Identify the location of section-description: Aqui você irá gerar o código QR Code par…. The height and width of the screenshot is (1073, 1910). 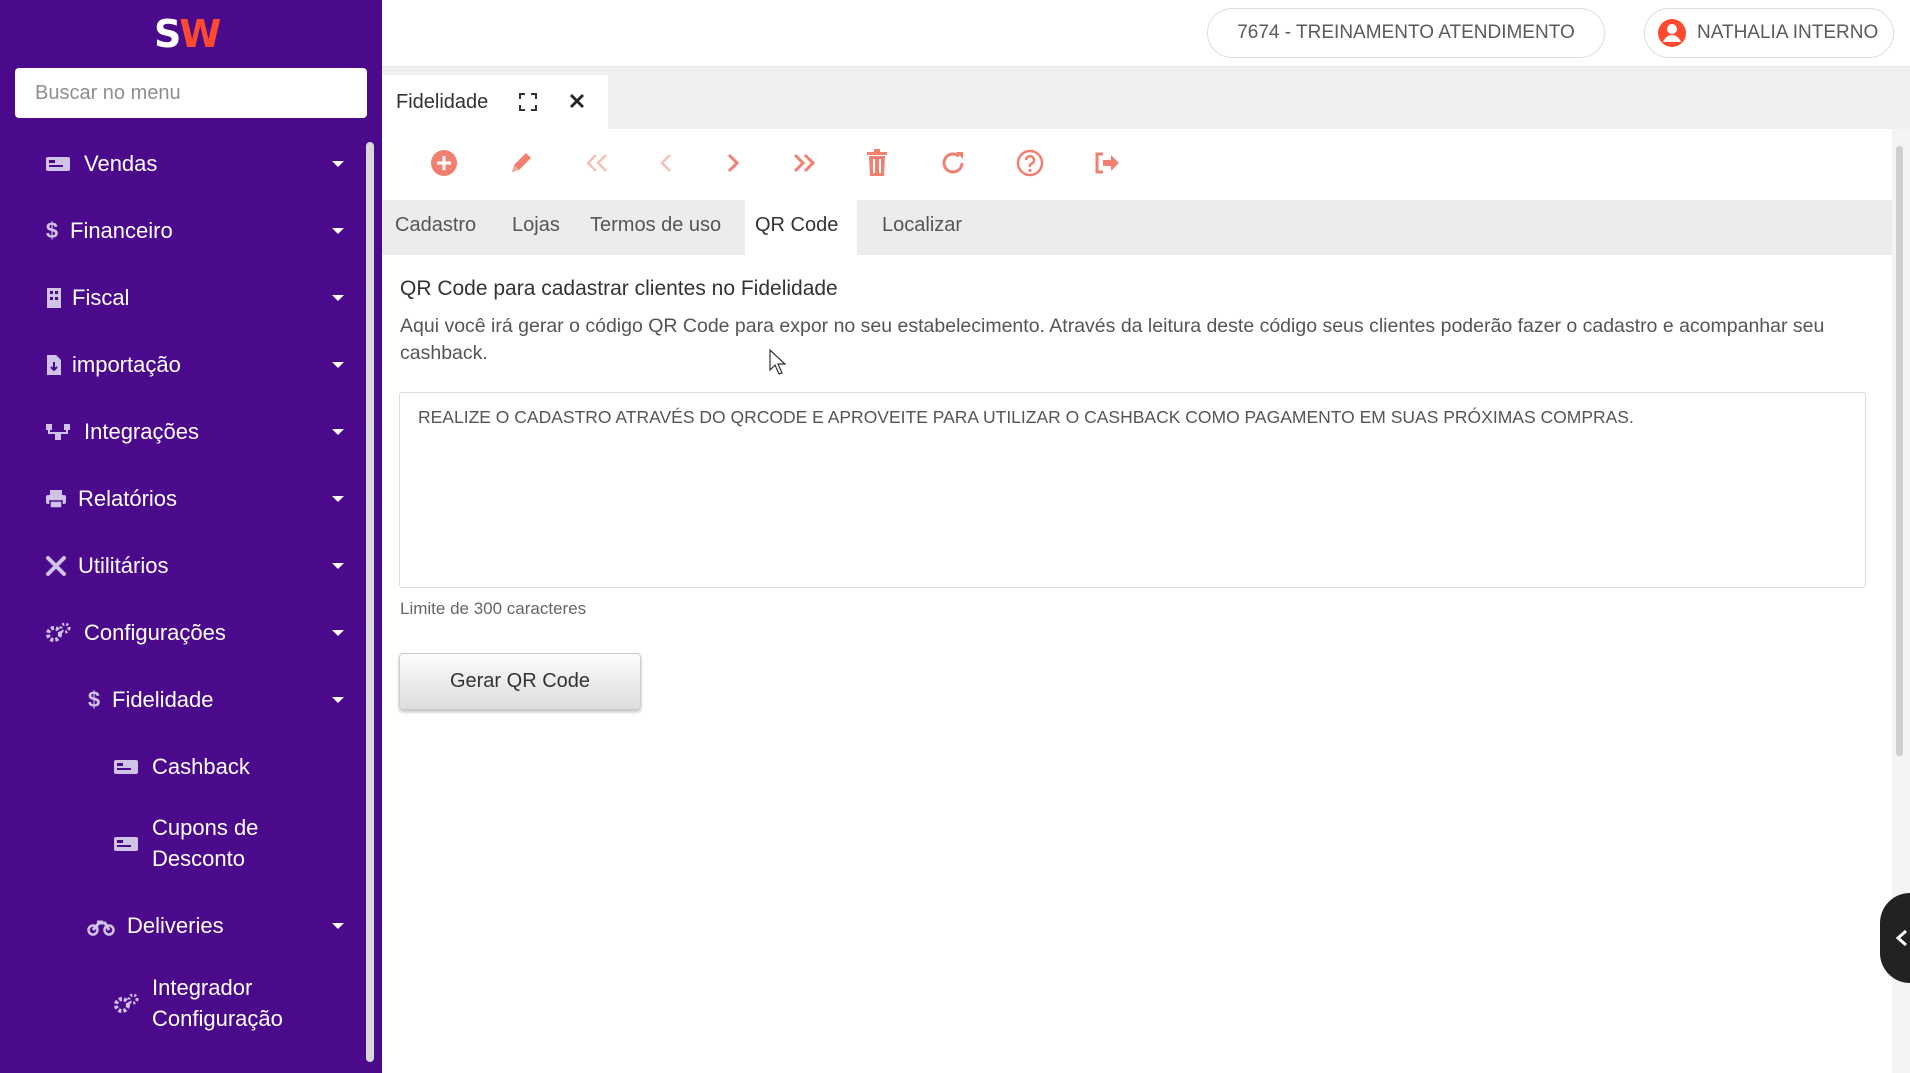
(1112, 339).